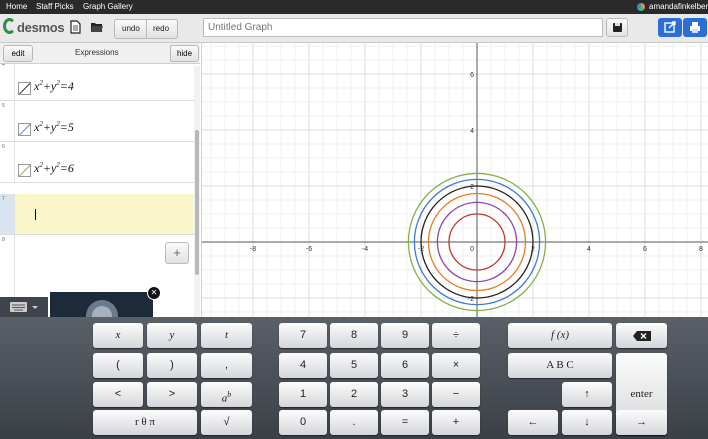 The height and width of the screenshot is (439, 708). What do you see at coordinates (645, 249) in the screenshot?
I see `x-tick-label: 6` at bounding box center [645, 249].